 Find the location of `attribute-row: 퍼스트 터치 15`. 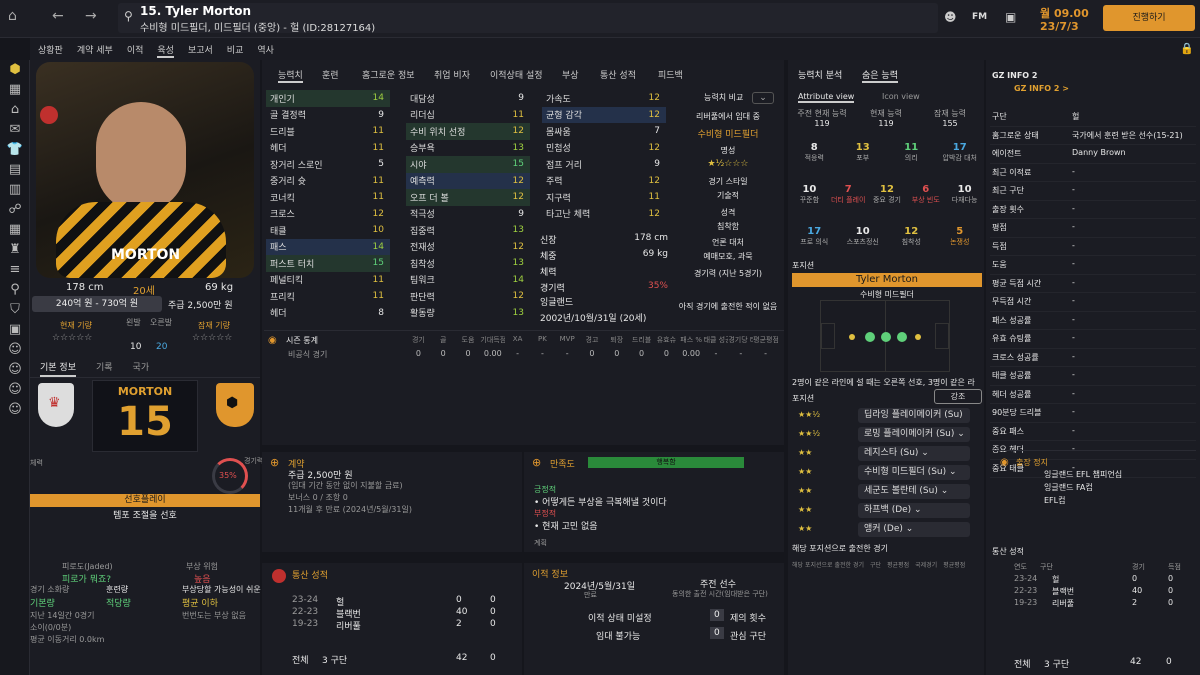

attribute-row: 퍼스트 터치 15 is located at coordinates (328, 263).